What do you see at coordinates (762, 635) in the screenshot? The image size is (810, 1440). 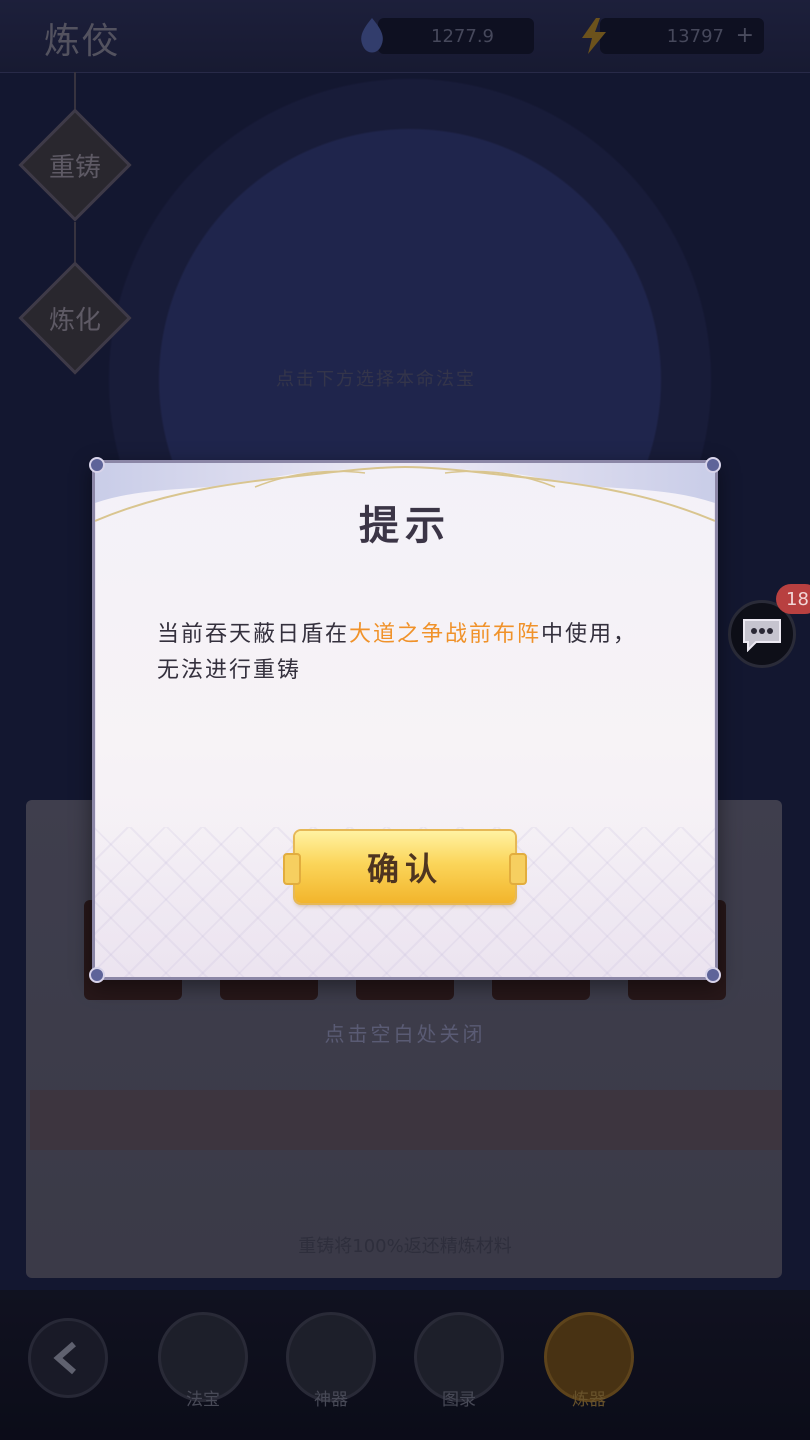 I see `speech-bubble-icon` at bounding box center [762, 635].